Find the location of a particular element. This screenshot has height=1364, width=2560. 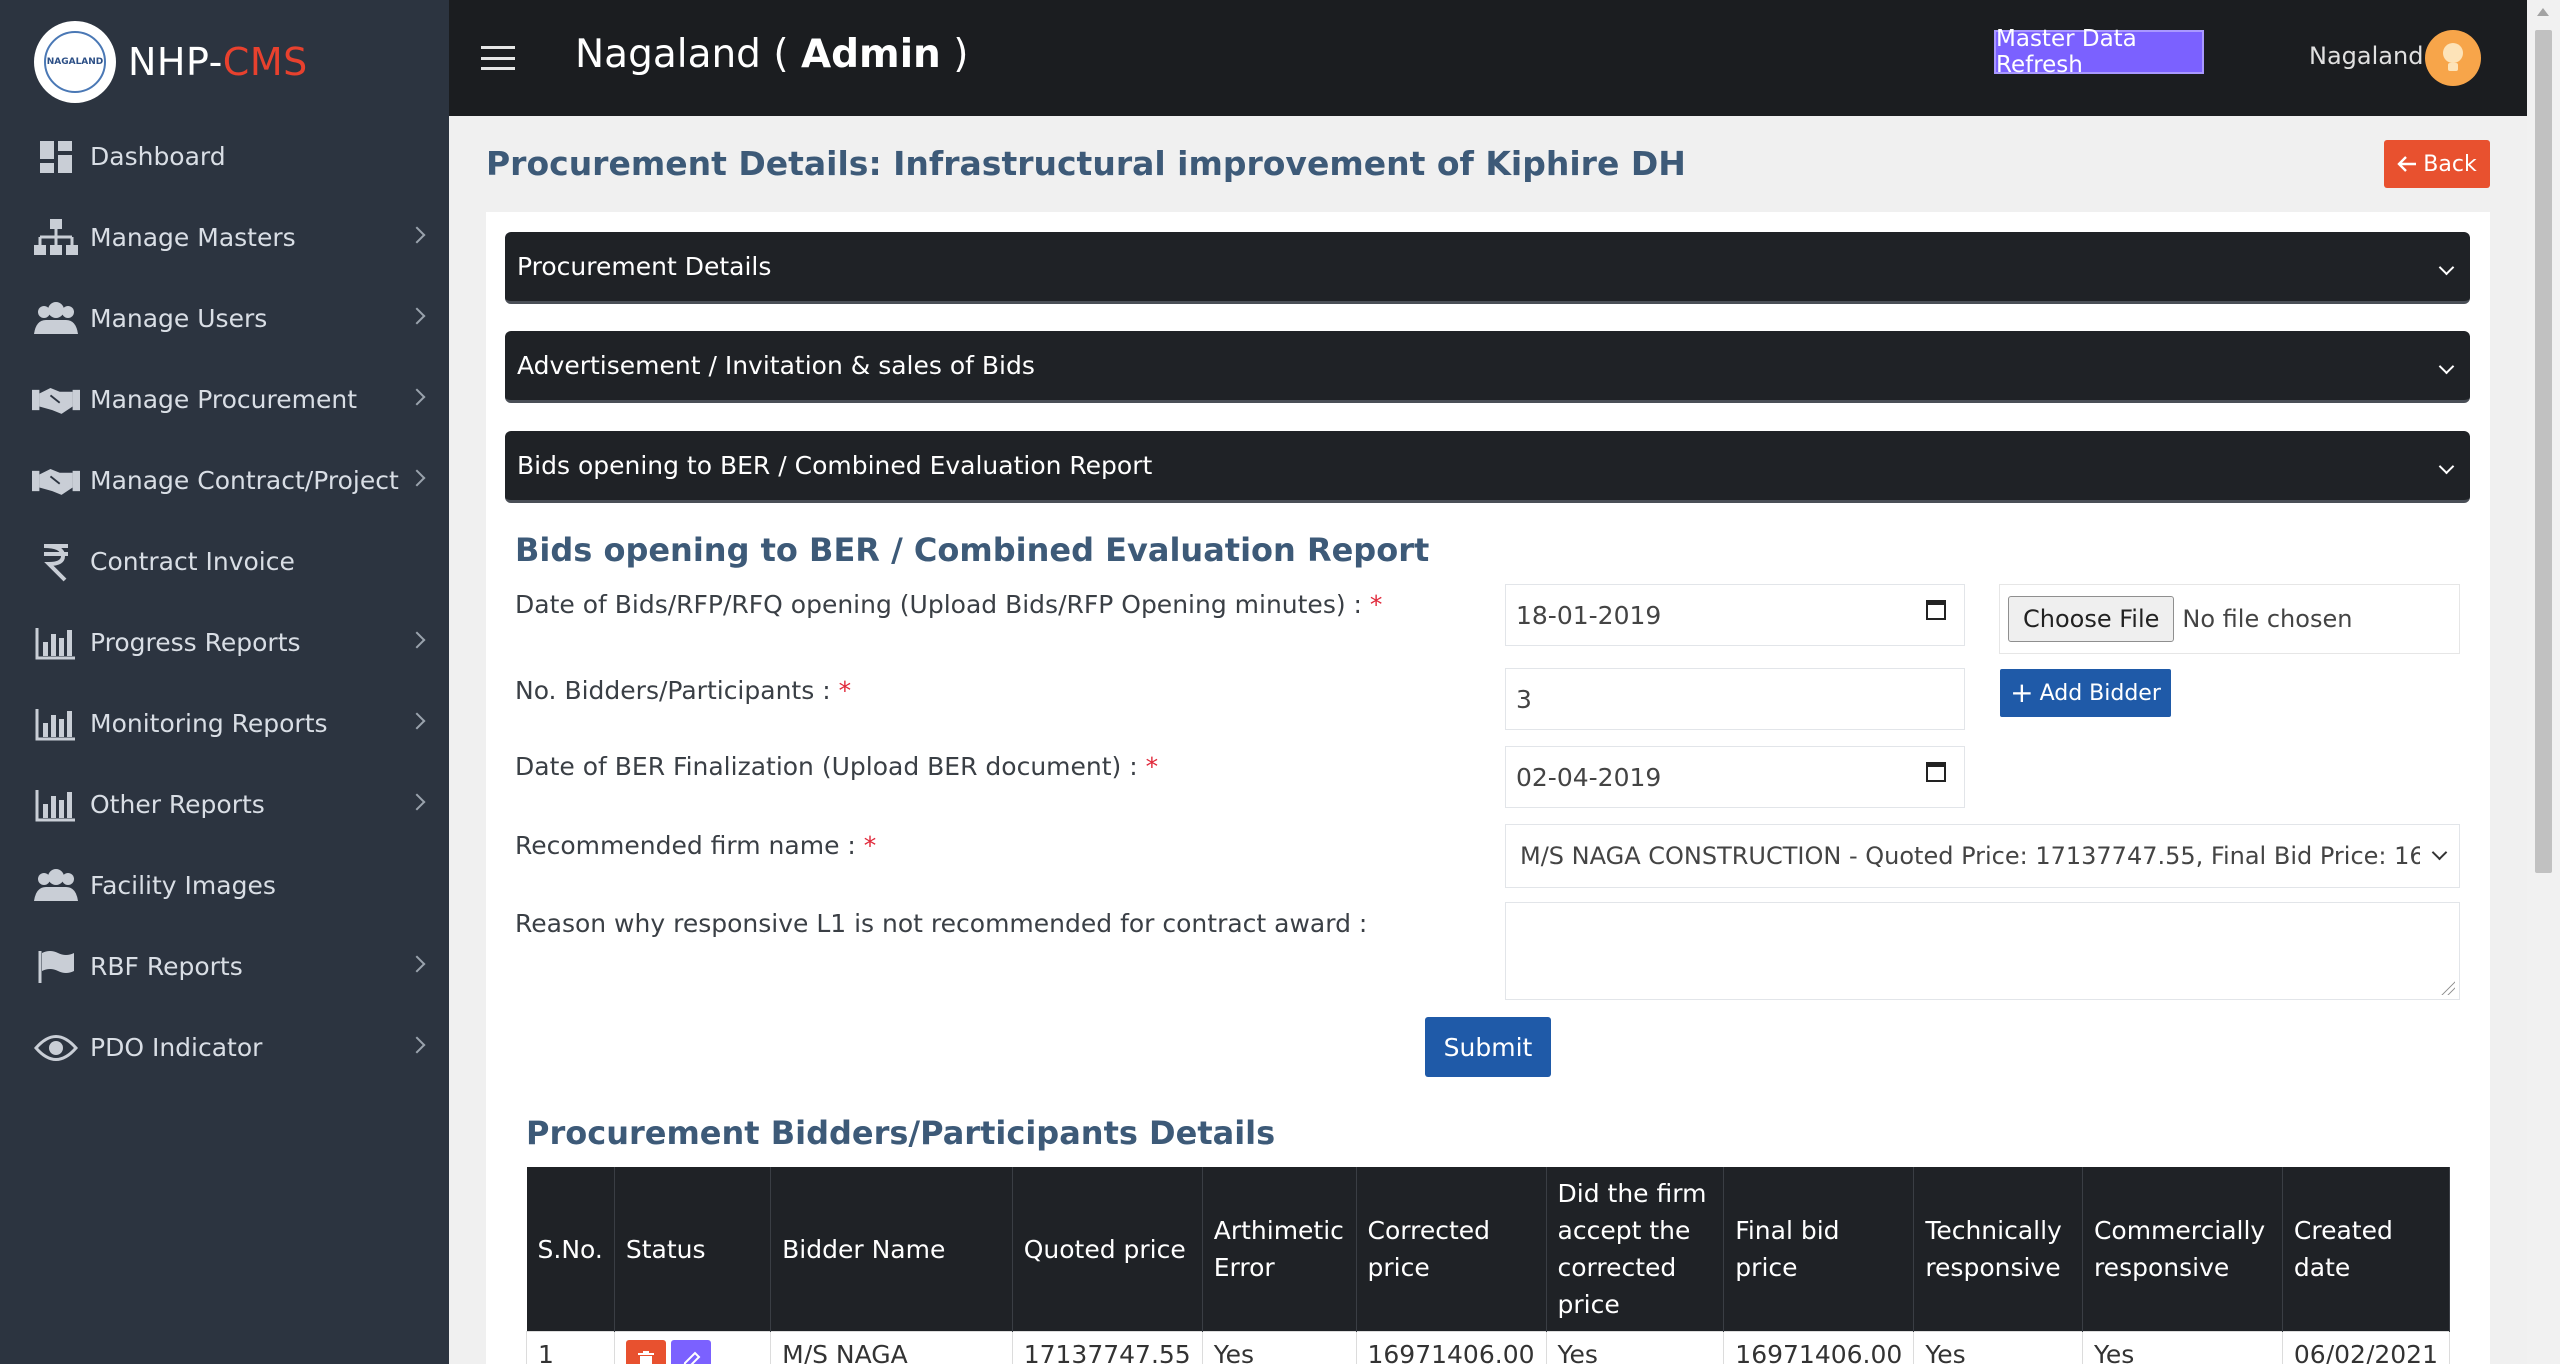

sidebar-item-progress-reports: Progress Reports is located at coordinates (224, 642).